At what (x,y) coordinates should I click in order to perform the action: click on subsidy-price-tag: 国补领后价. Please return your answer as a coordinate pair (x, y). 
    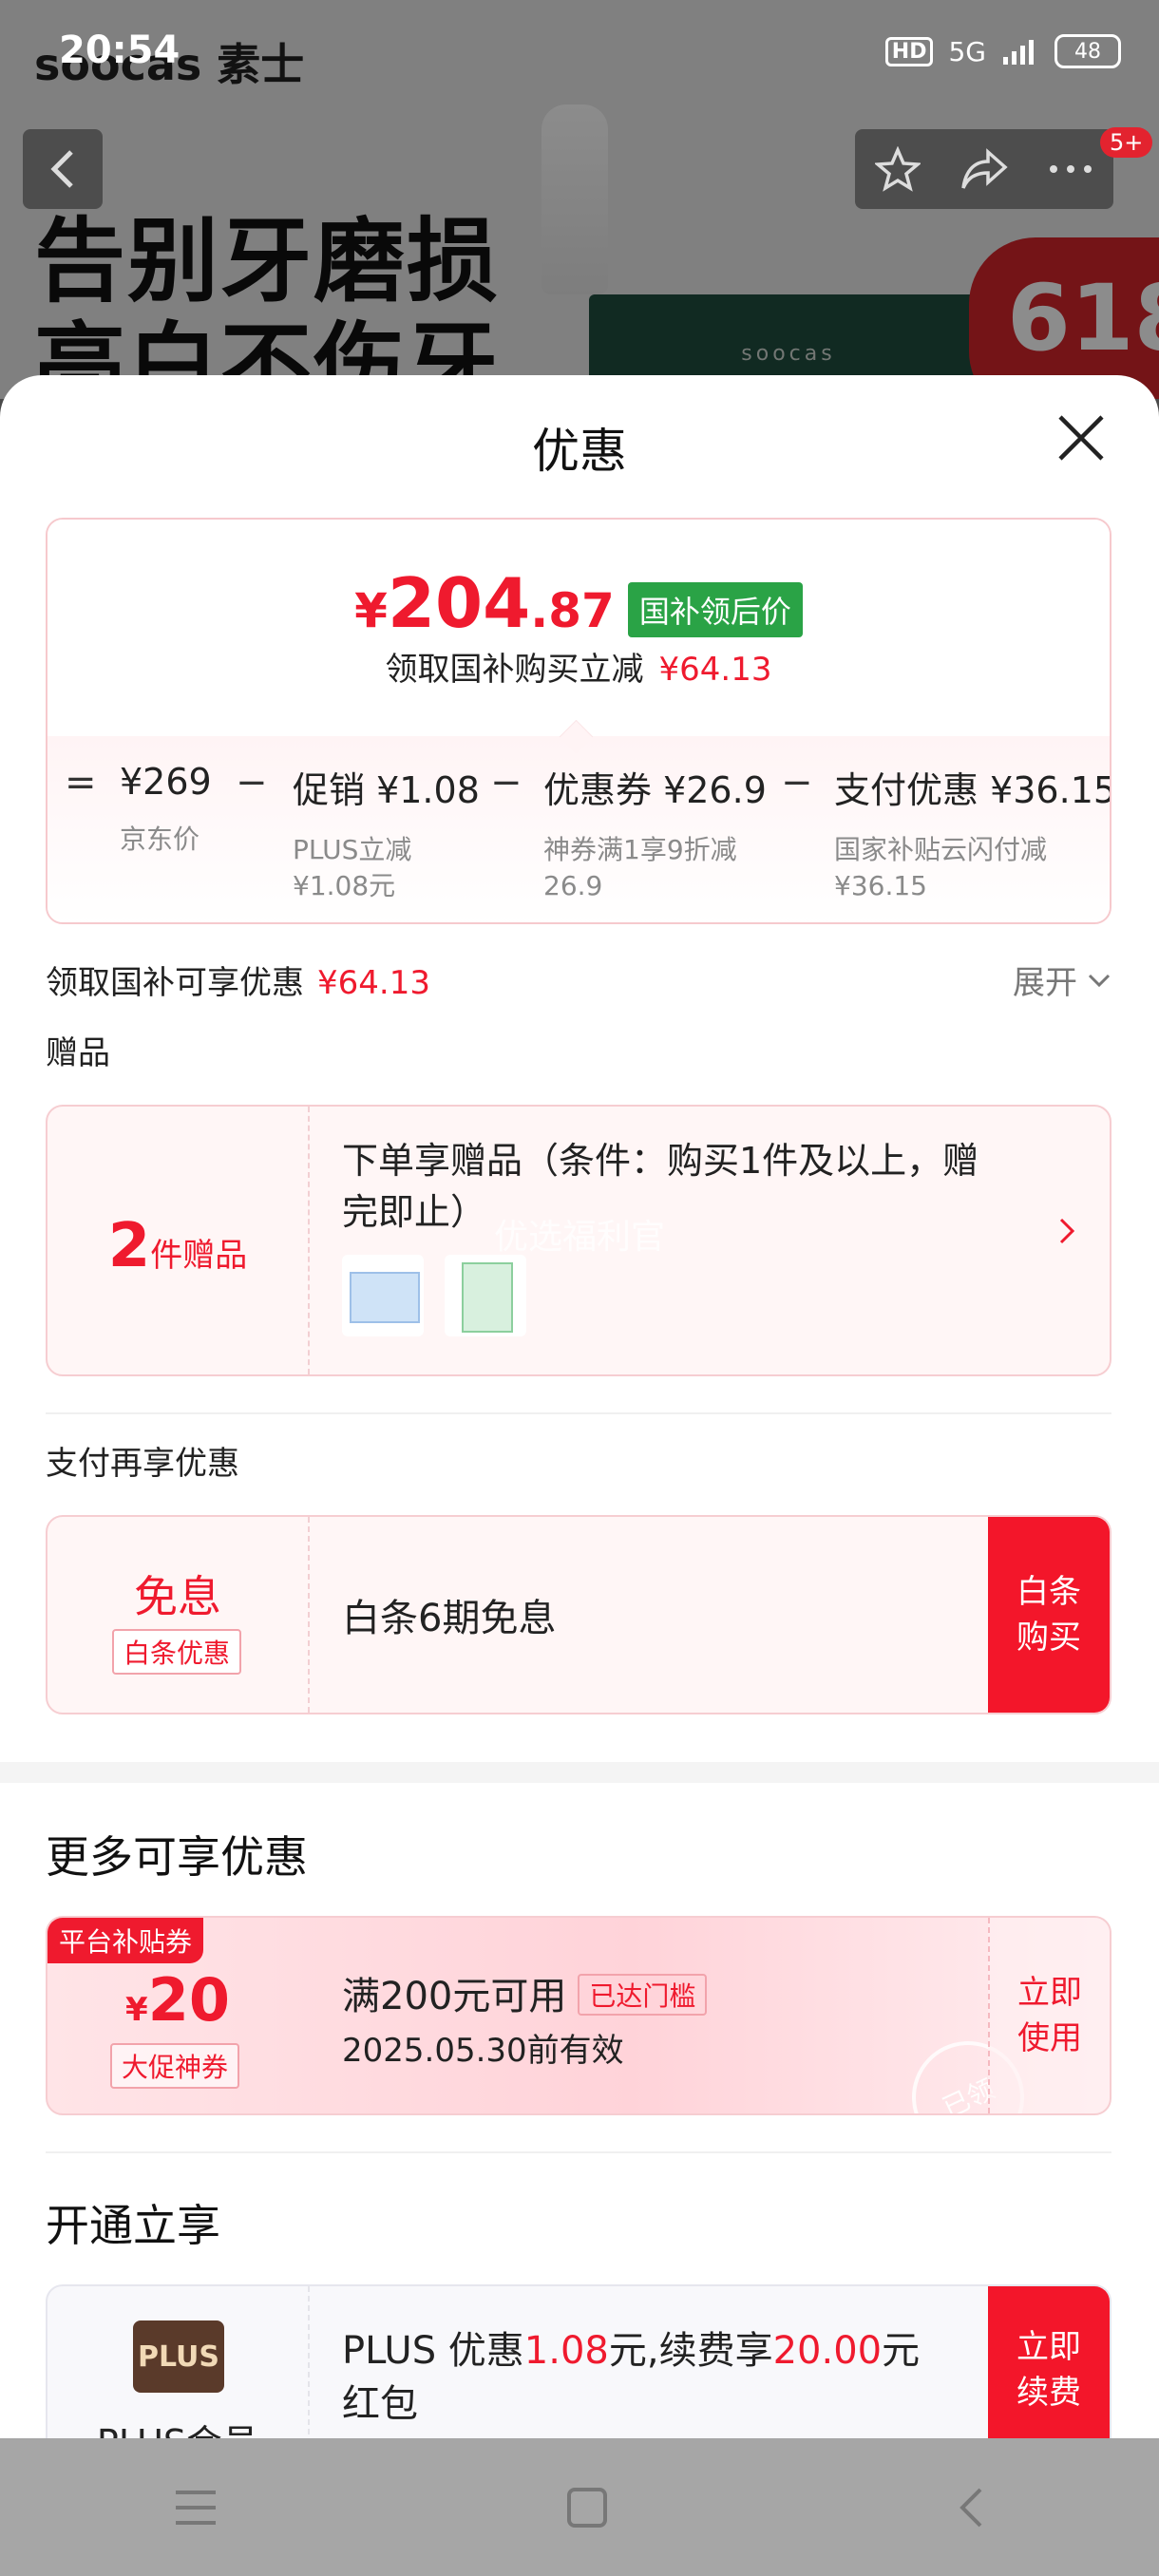
    Looking at the image, I should click on (715, 609).